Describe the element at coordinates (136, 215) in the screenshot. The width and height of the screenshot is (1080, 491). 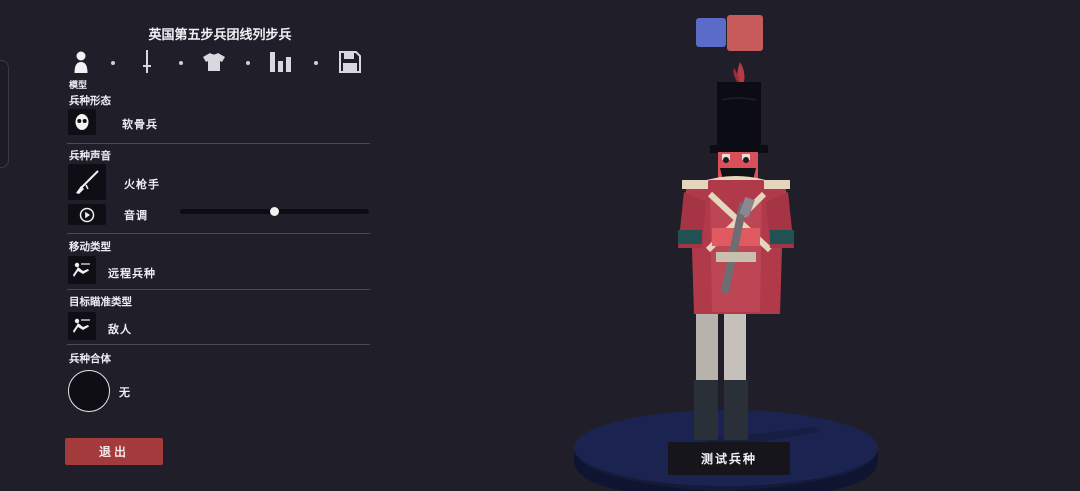
I see `pitch-label: 音调` at that location.